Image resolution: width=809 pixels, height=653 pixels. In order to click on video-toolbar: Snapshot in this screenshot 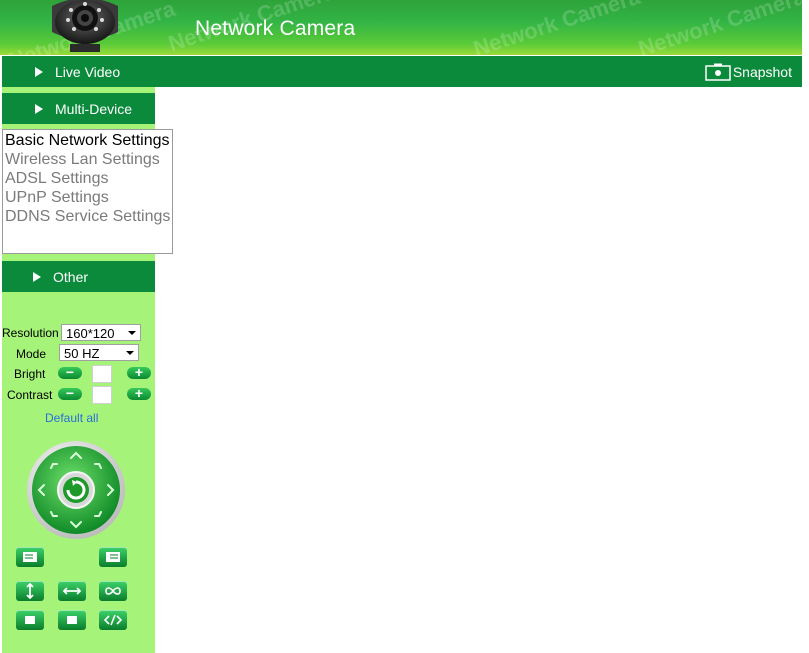, I will do `click(478, 71)`.